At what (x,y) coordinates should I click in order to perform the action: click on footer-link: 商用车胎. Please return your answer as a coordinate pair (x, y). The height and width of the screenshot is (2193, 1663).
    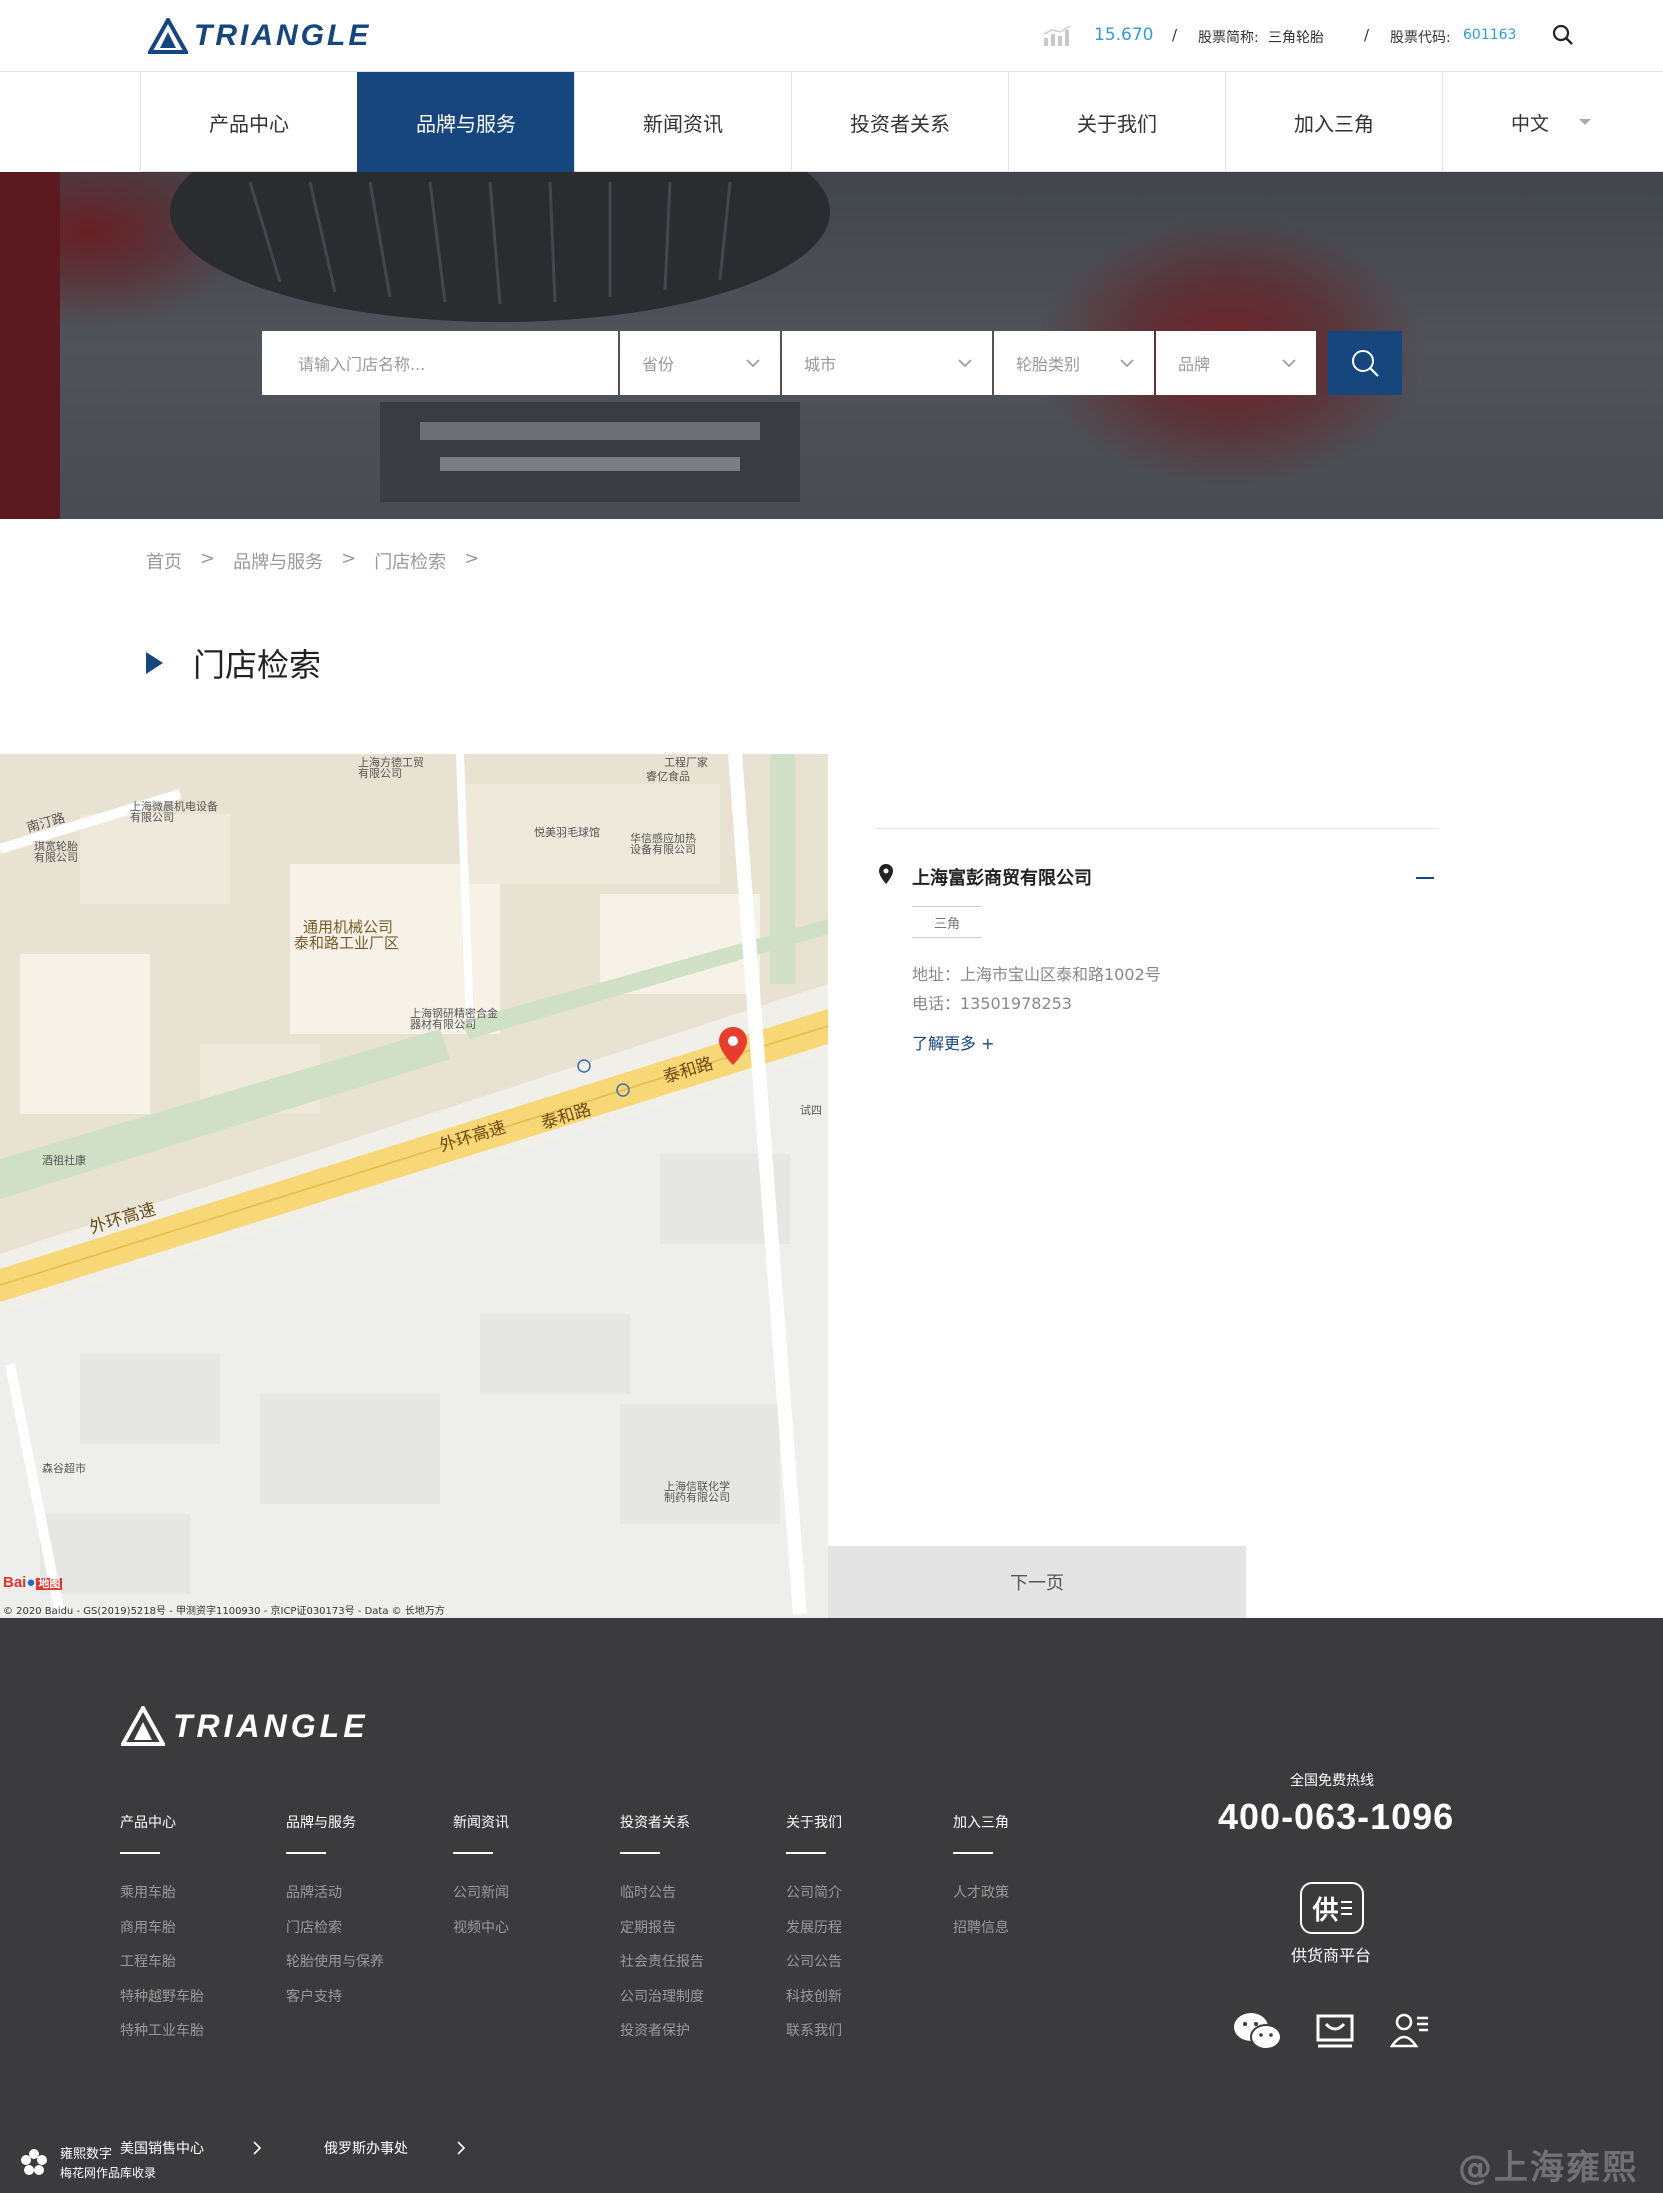
    Looking at the image, I should click on (162, 1928).